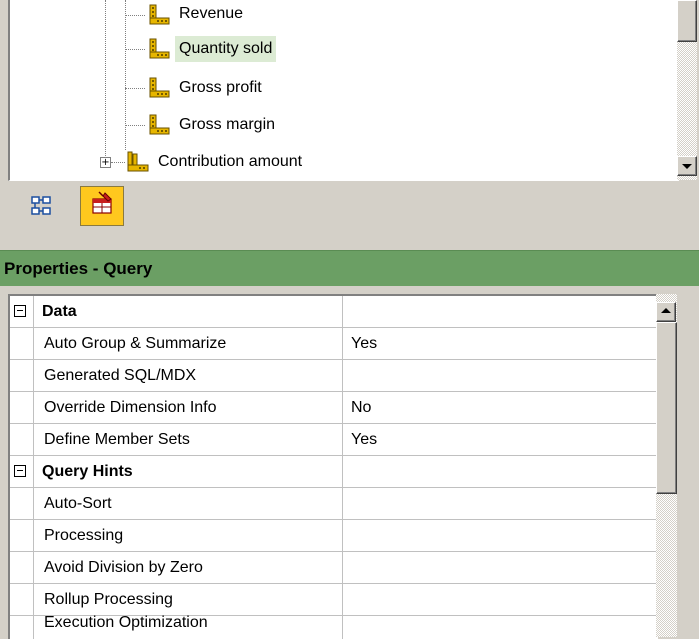 The width and height of the screenshot is (699, 639). I want to click on scroll-down-button, so click(687, 166).